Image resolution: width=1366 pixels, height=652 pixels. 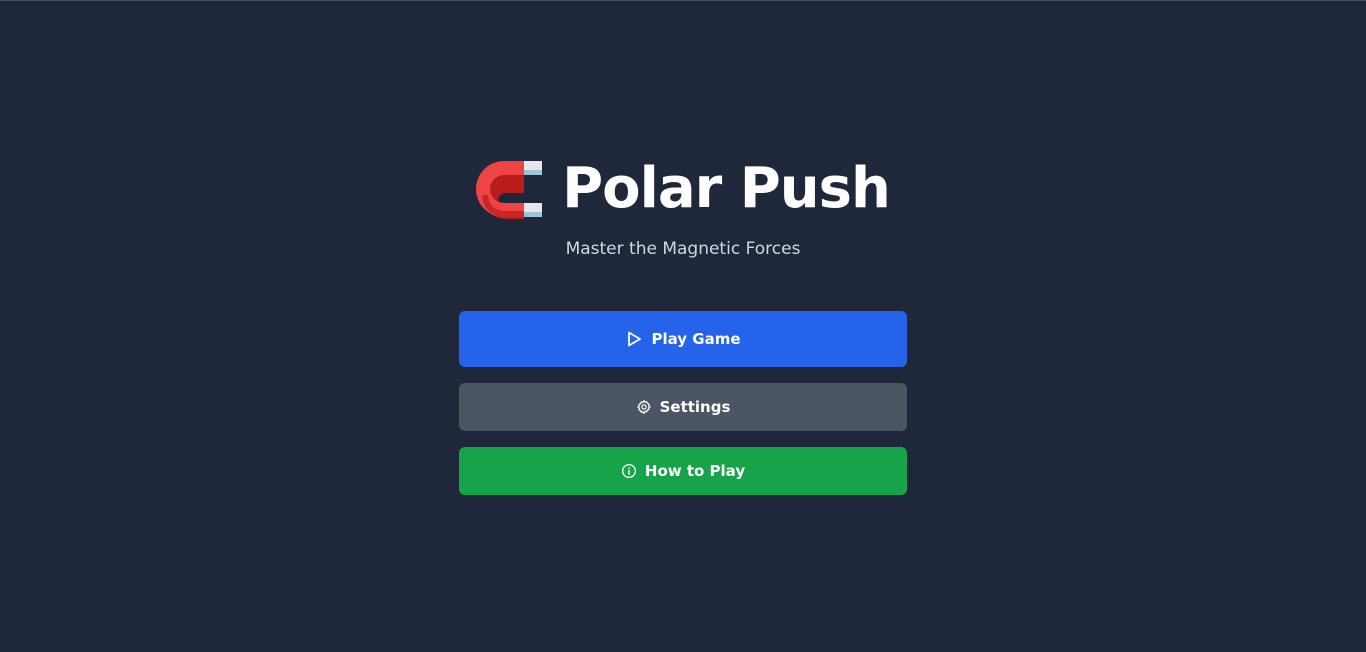 I want to click on window-top-border, so click(x=683, y=0).